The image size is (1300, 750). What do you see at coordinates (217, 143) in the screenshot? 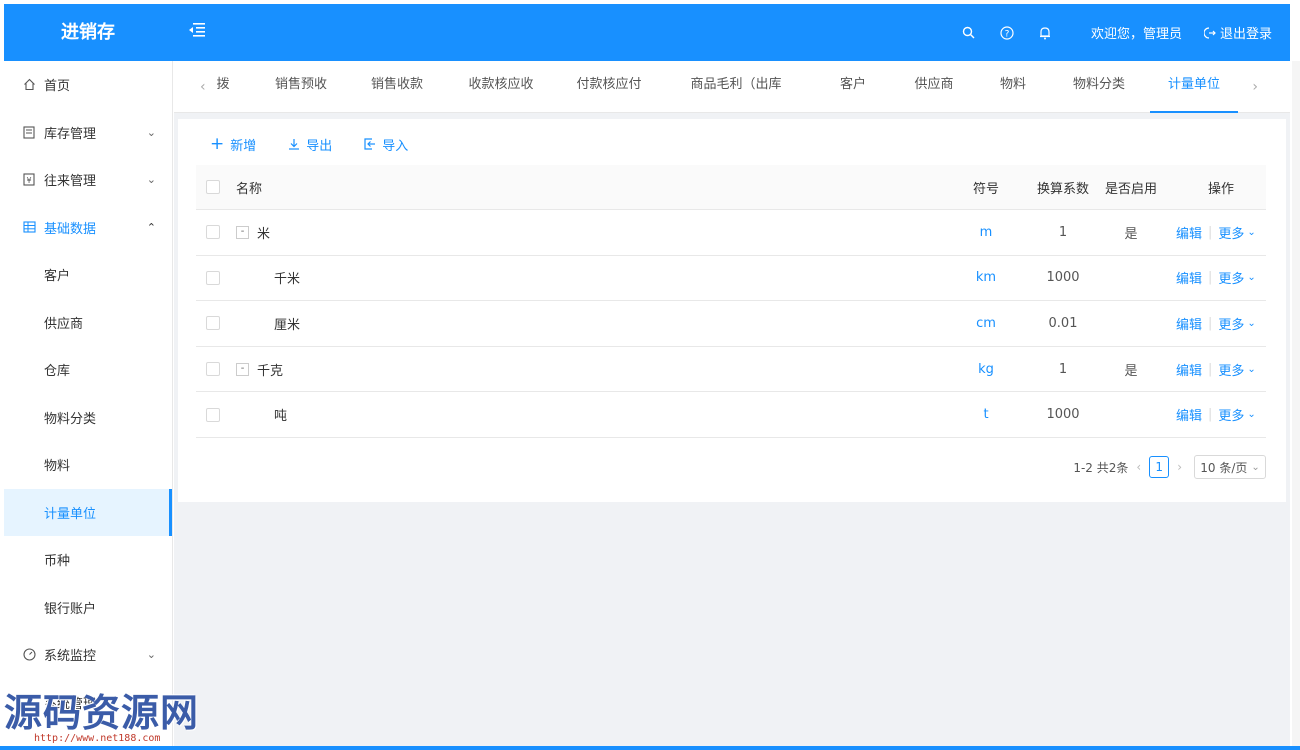
I see `plus-icon: +` at bounding box center [217, 143].